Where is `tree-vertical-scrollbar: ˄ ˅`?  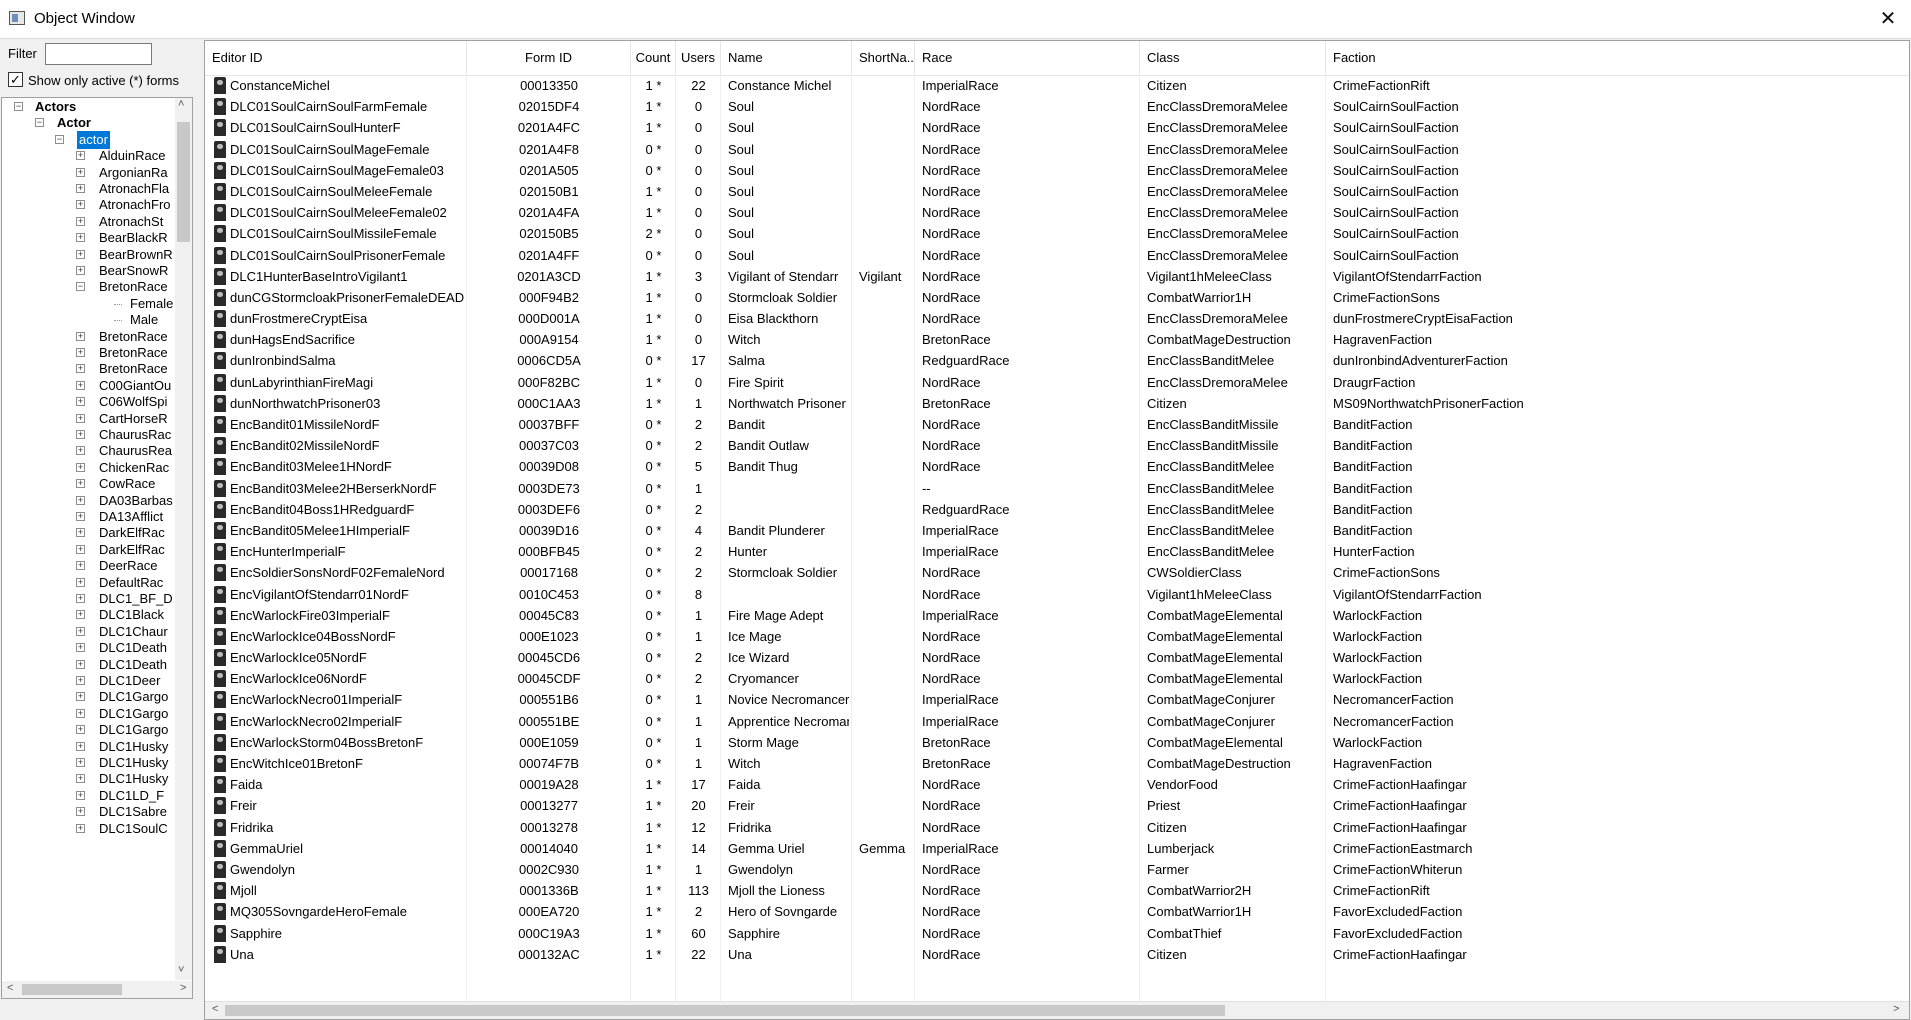
tree-vertical-scrollbar: ˄ ˅ is located at coordinates (183, 539).